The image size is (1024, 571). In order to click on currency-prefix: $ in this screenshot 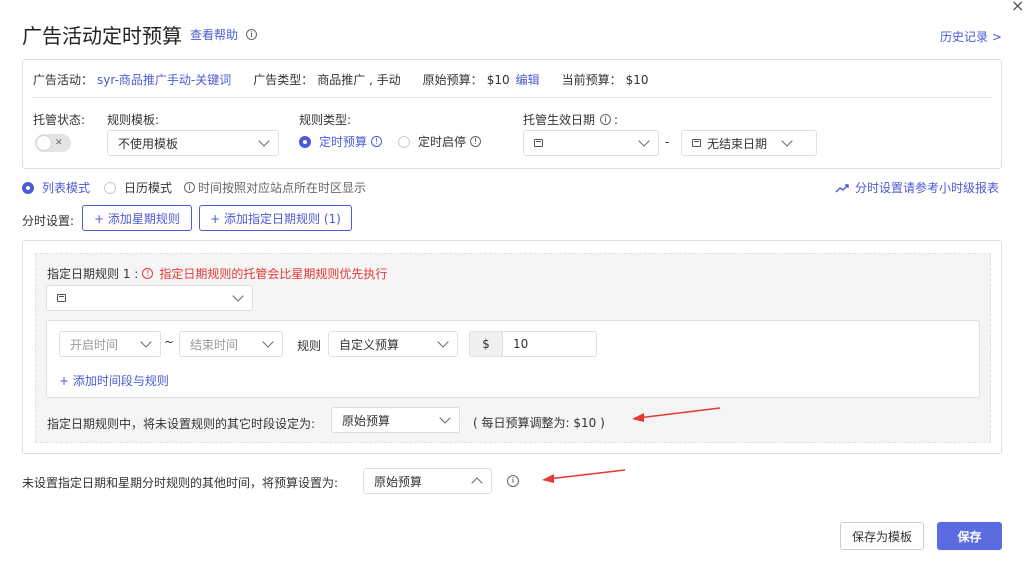, I will do `click(486, 344)`.